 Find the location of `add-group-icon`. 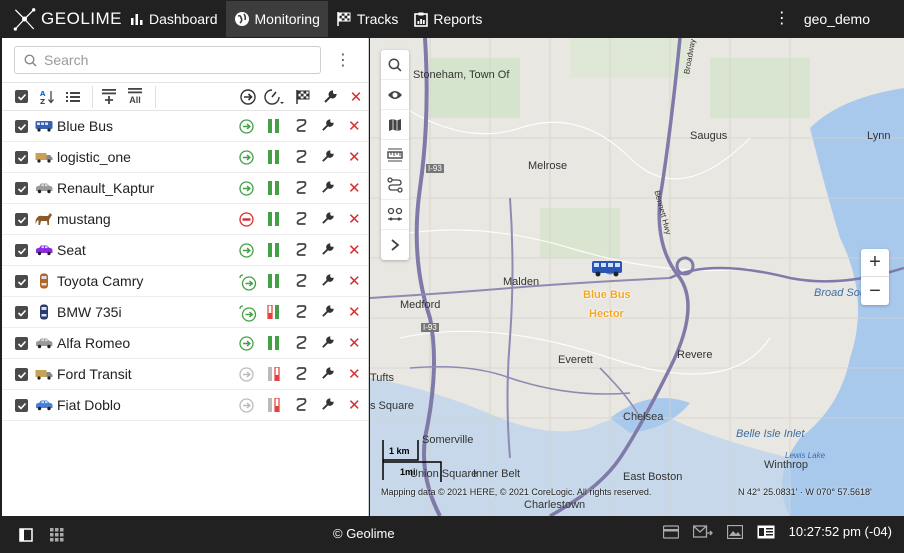

add-group-icon is located at coordinates (109, 97).